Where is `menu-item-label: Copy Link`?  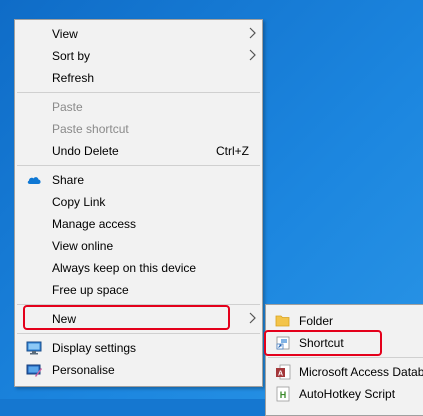
menu-item-label: Copy Link is located at coordinates (79, 202).